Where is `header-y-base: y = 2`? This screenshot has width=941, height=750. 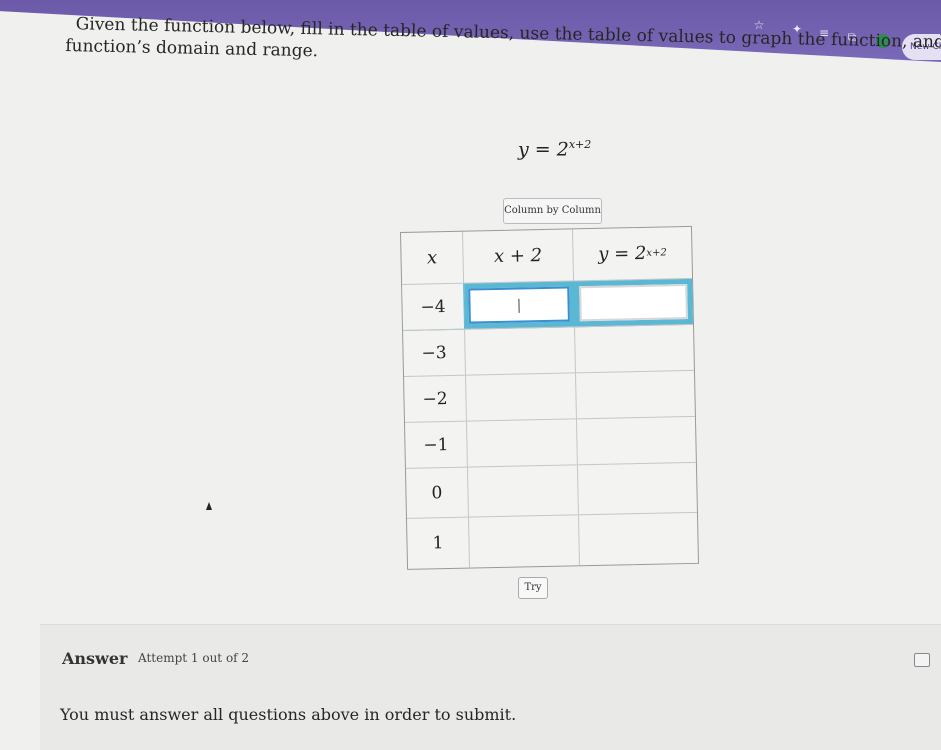
header-y-base: y = 2 is located at coordinates (622, 253).